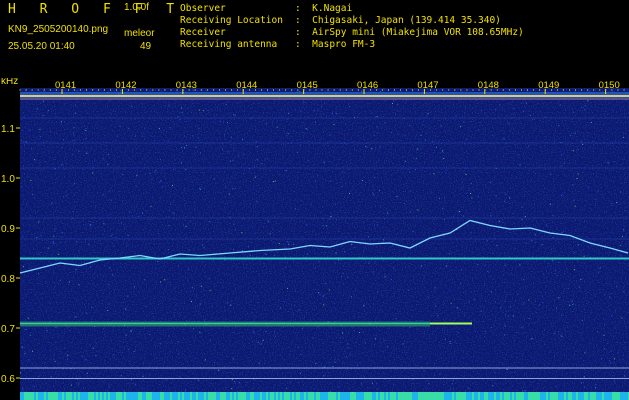 This screenshot has width=629, height=400. Describe the element at coordinates (427, 85) in the screenshot. I see `x-tick-label: 0147` at that location.